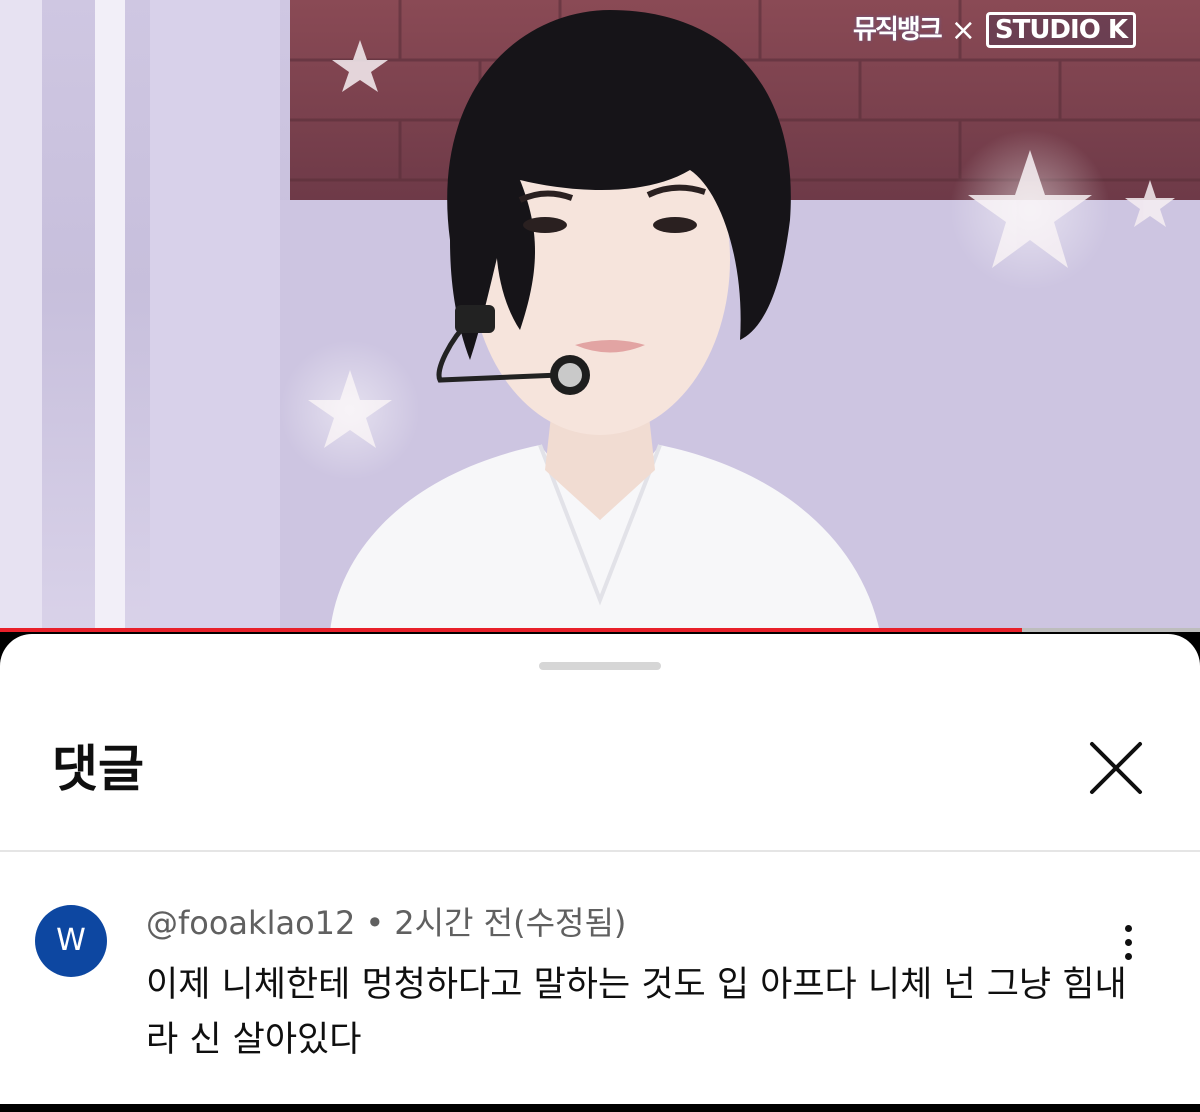 The image size is (1200, 1112). I want to click on close-button, so click(1116, 768).